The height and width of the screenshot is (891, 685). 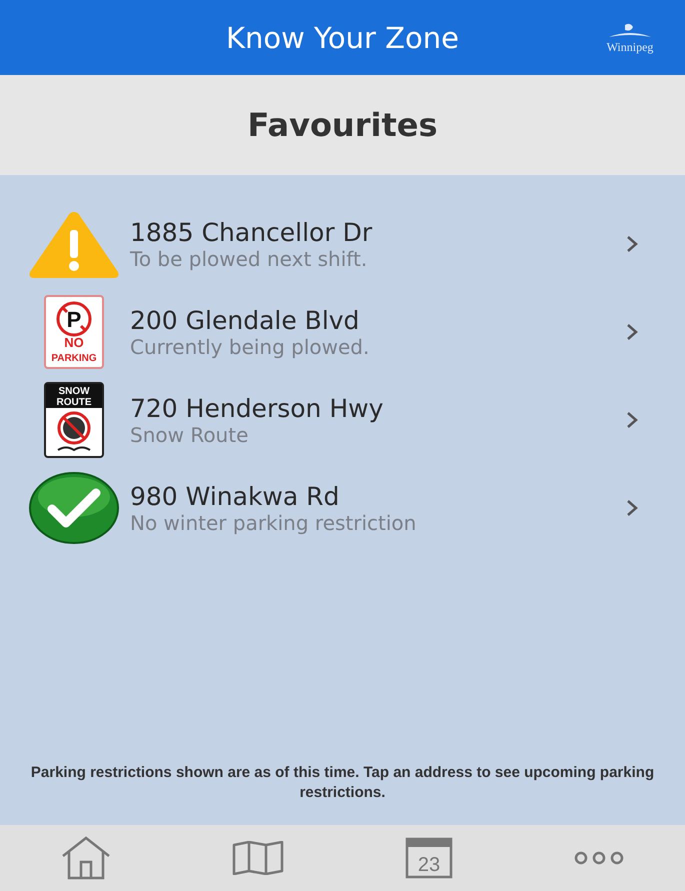 I want to click on address-text: 980 Winakwa Rd, so click(x=235, y=496).